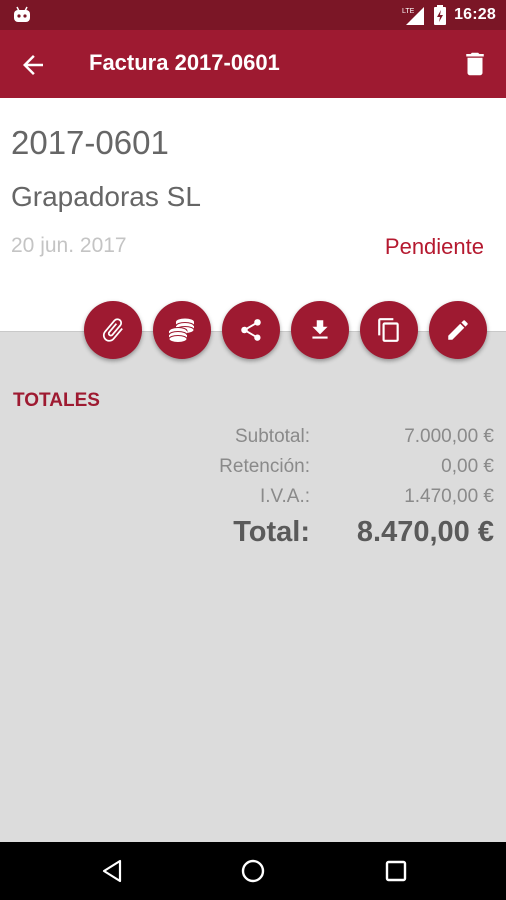 The height and width of the screenshot is (900, 506). I want to click on vat-value: 1.470,00 €, so click(449, 496).